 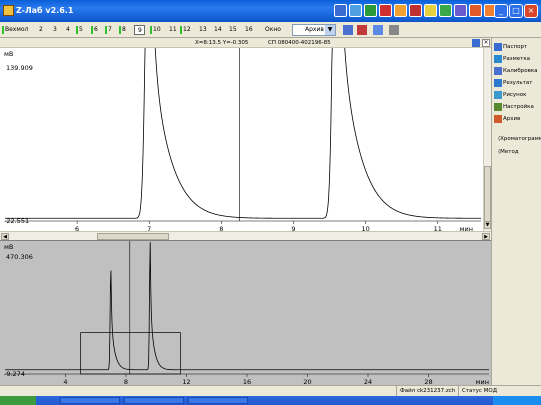 I want to click on side-item-2: Разметка, so click(x=512, y=59).